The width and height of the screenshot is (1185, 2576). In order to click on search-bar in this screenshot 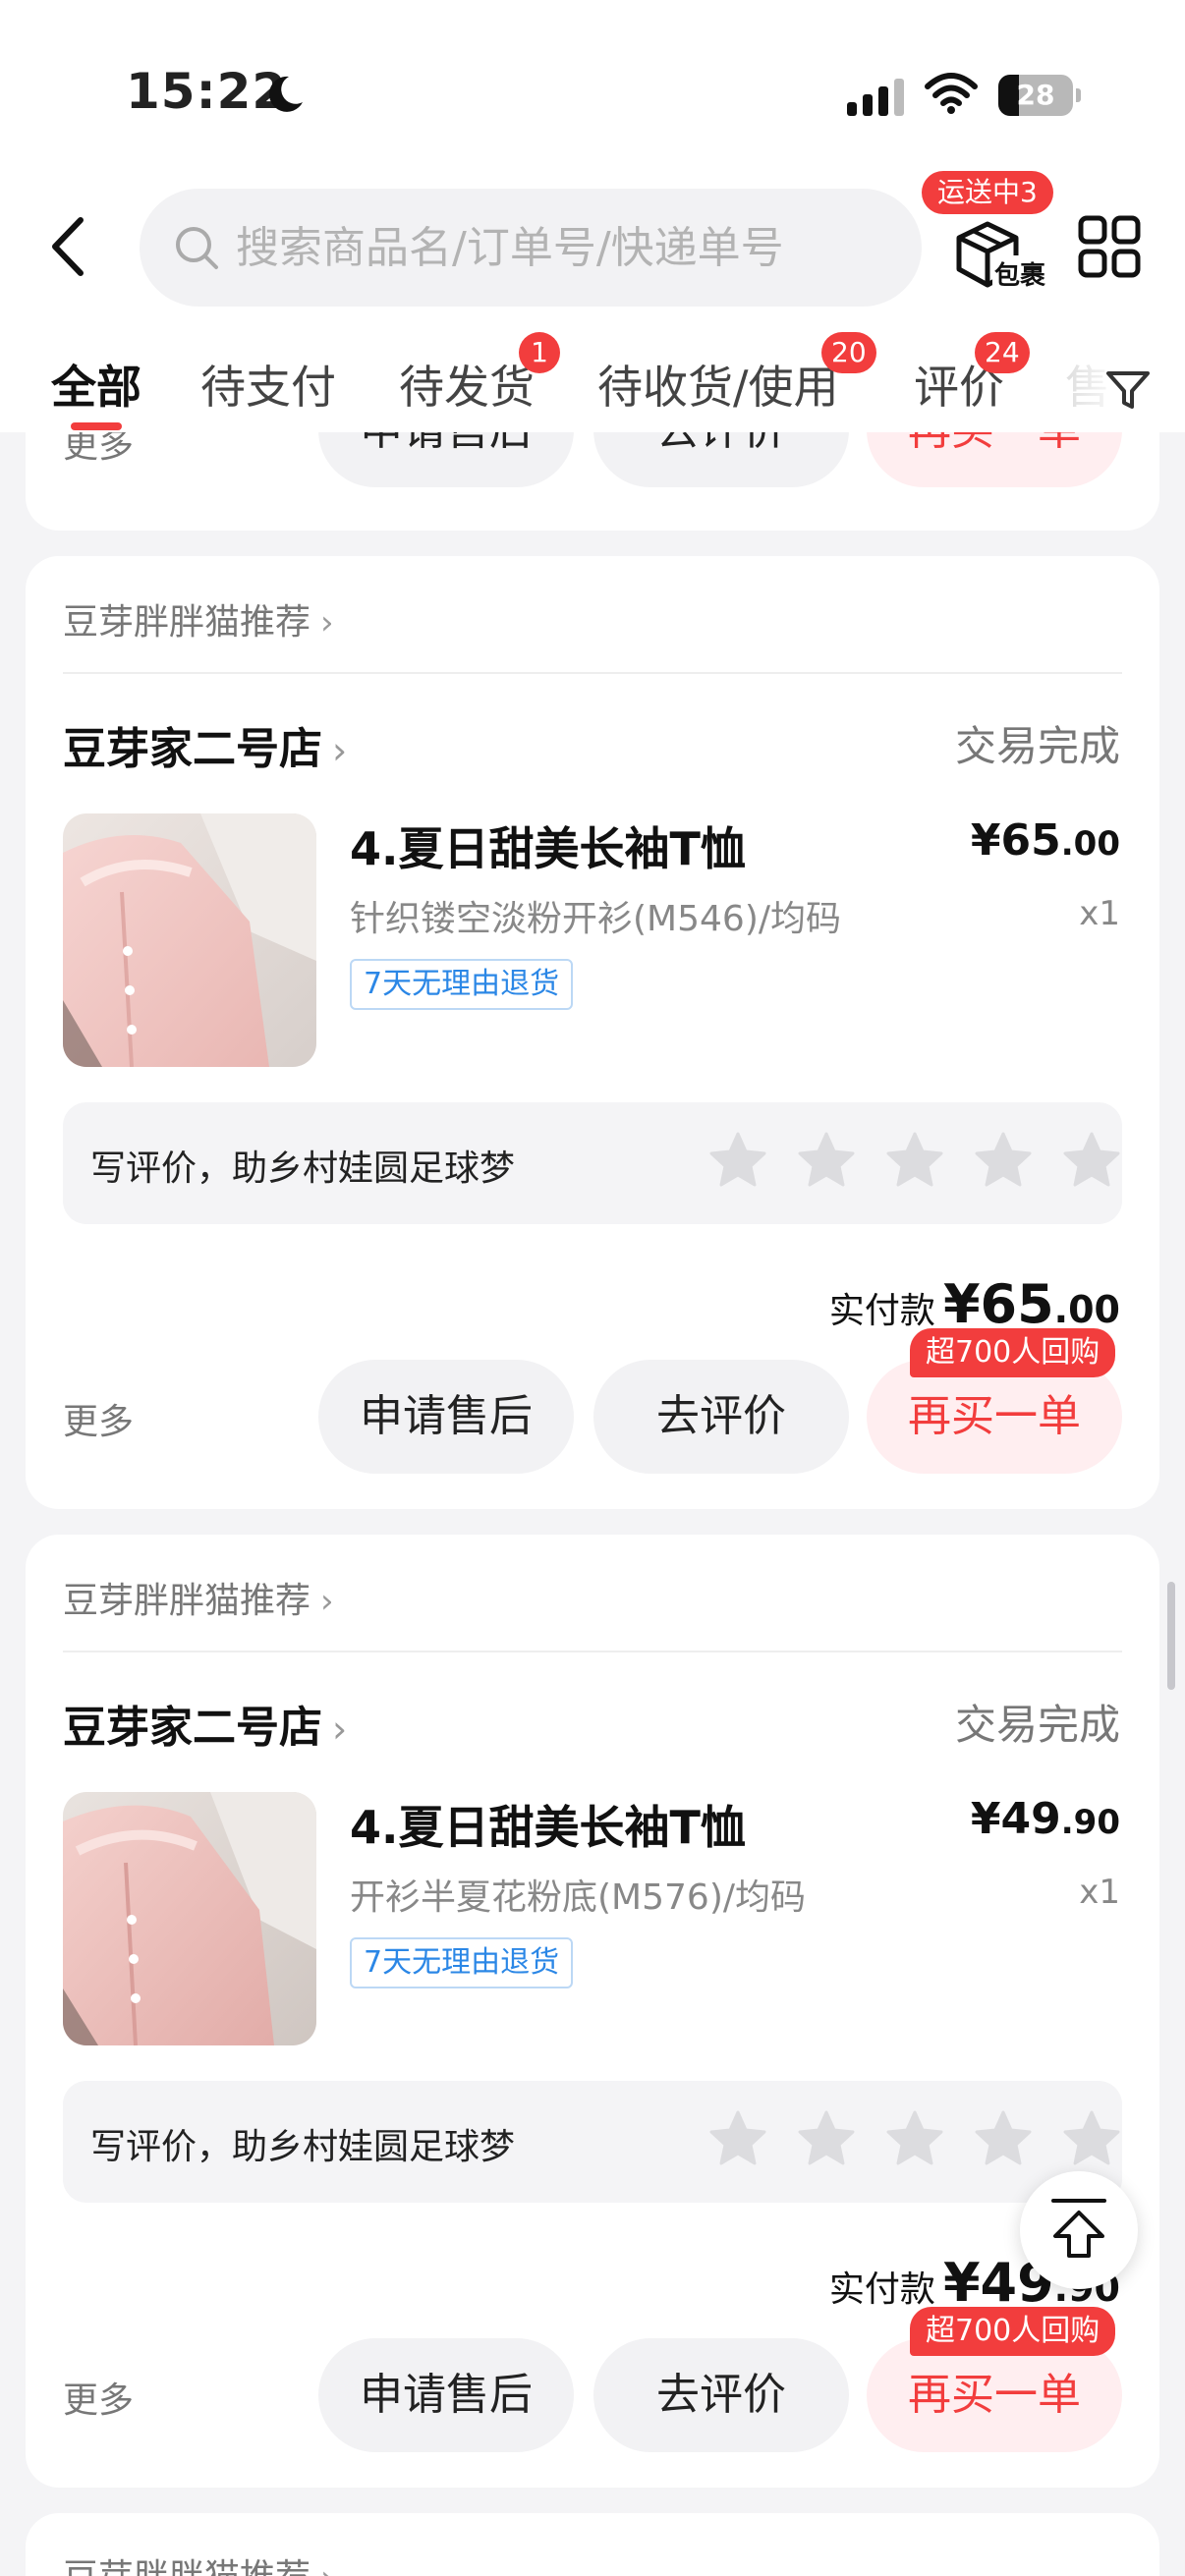, I will do `click(531, 248)`.